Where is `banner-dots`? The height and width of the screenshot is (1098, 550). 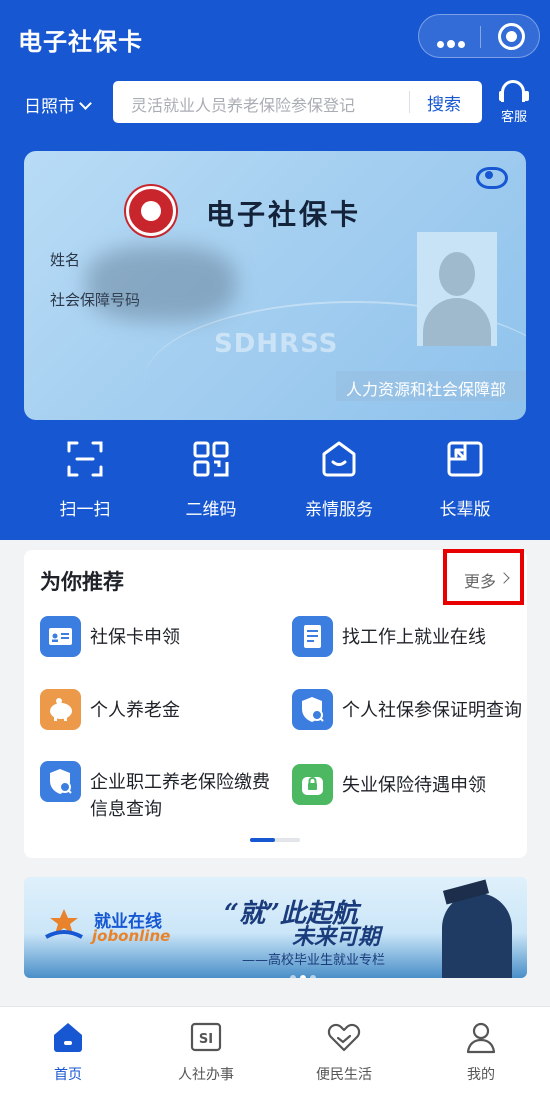 banner-dots is located at coordinates (305, 972).